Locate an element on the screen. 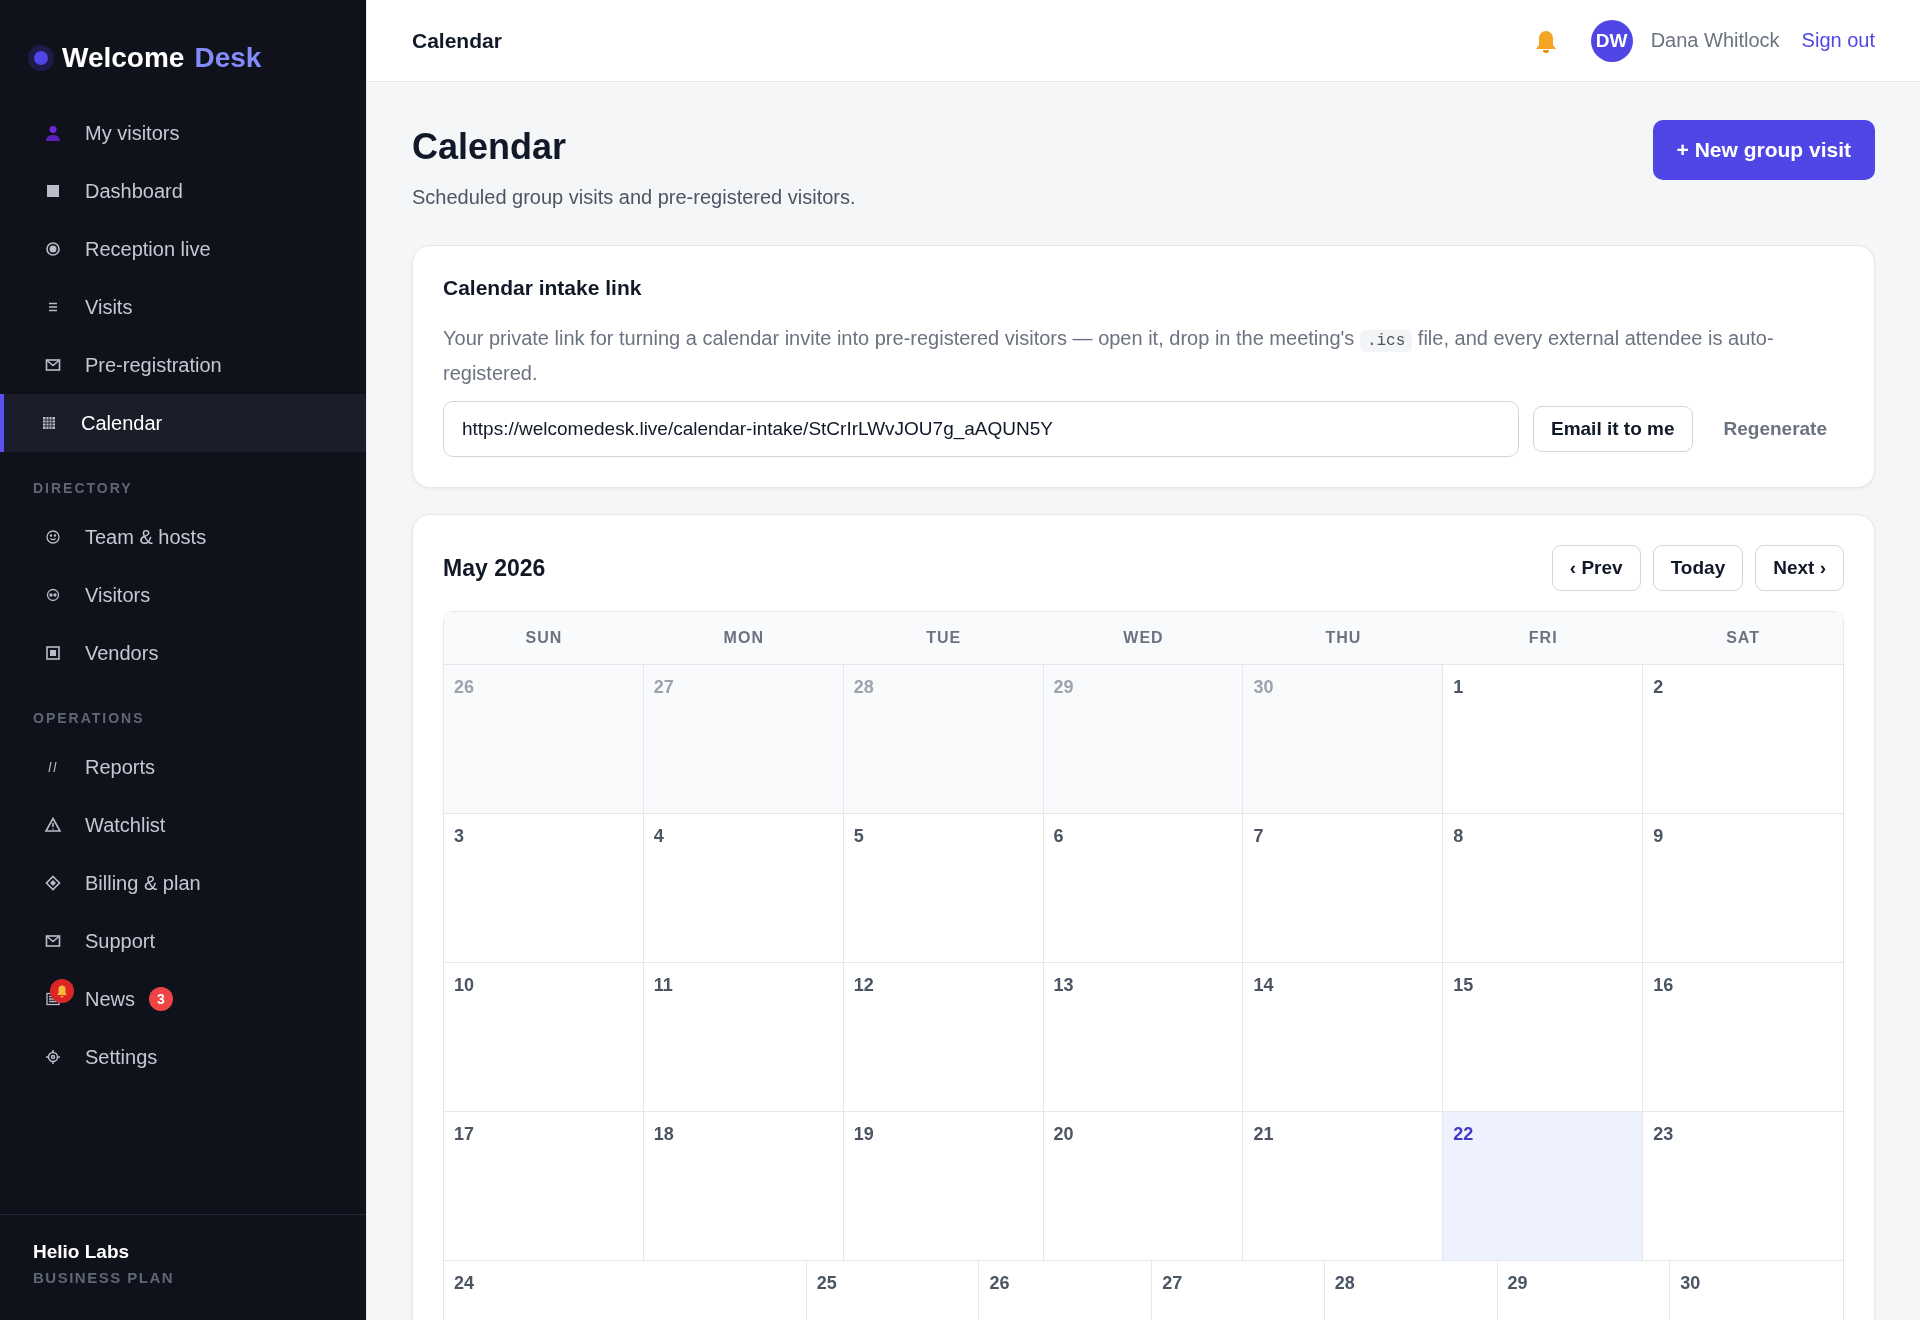 Image resolution: width=1920 pixels, height=1320 pixels. diamond-icon is located at coordinates (53, 883).